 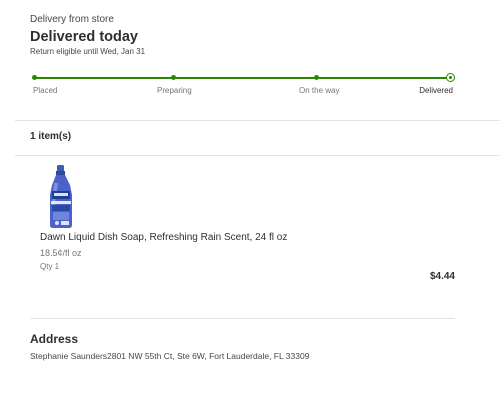 I want to click on step-dot-delivered, so click(x=450, y=77).